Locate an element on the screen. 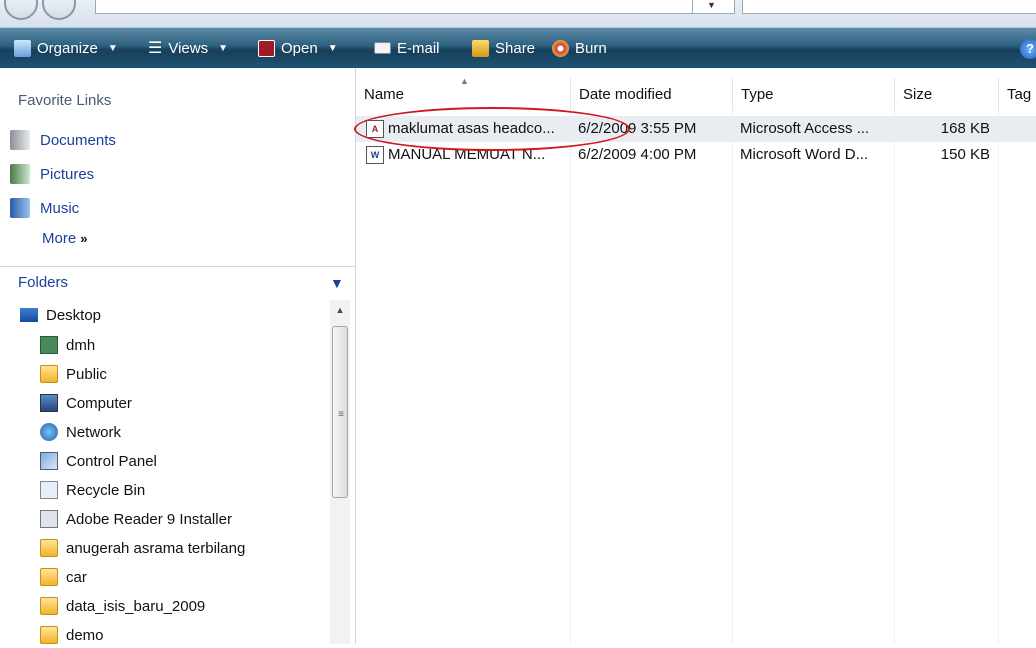 This screenshot has height=648, width=1036. email-button: E-mail is located at coordinates (407, 48).